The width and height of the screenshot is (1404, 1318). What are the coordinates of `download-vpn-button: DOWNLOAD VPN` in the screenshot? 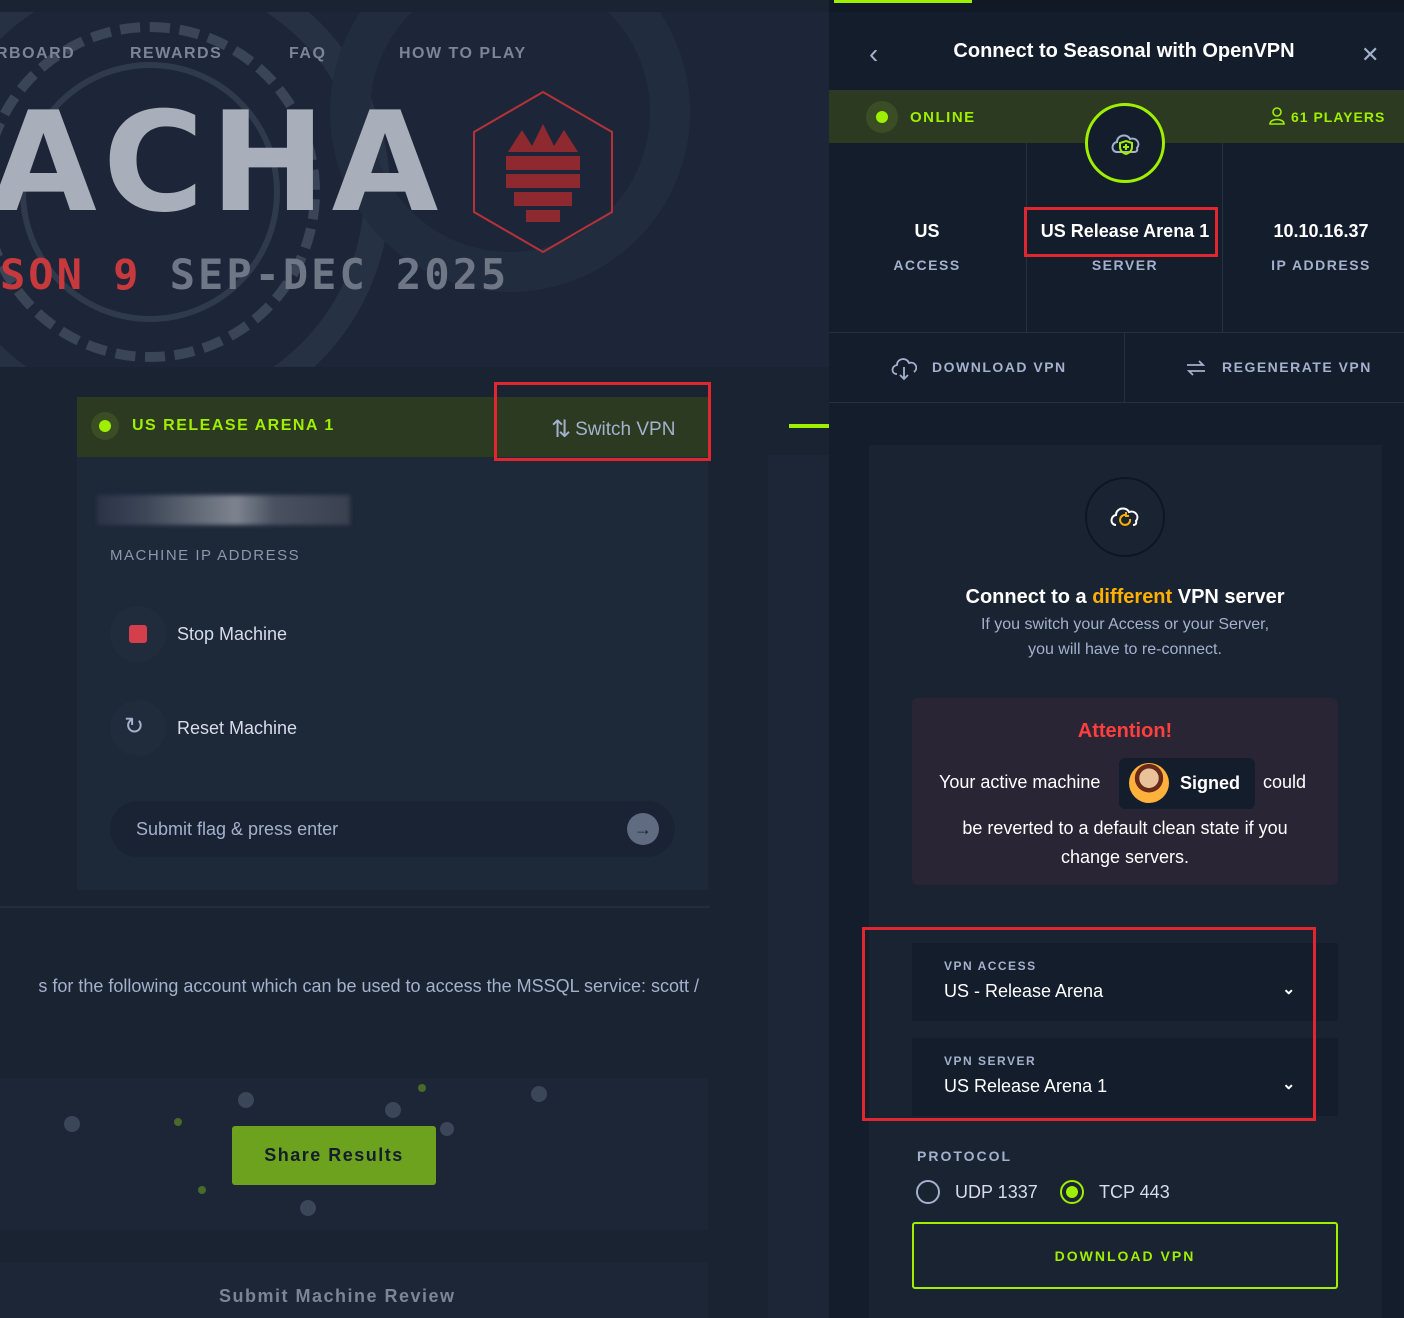 It's located at (1125, 1255).